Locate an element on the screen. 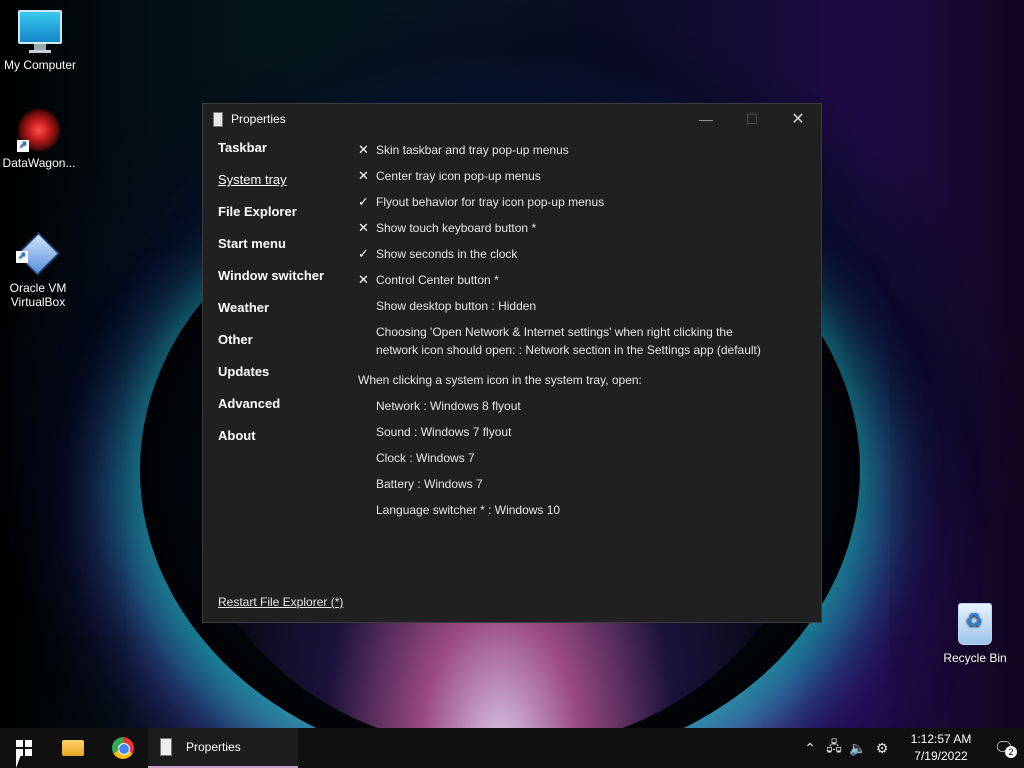 The image size is (1024, 768). option-label: Language switcher * : Windows 10 is located at coordinates (468, 510).